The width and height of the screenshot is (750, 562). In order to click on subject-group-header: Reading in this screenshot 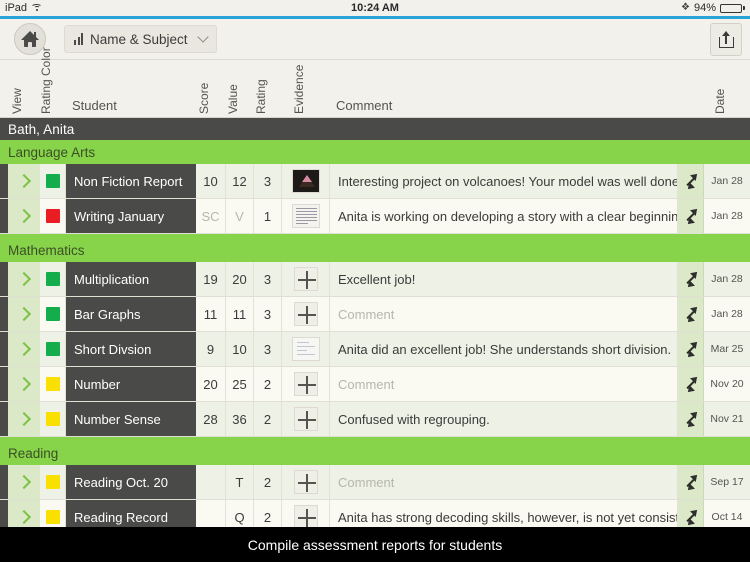, I will do `click(375, 453)`.